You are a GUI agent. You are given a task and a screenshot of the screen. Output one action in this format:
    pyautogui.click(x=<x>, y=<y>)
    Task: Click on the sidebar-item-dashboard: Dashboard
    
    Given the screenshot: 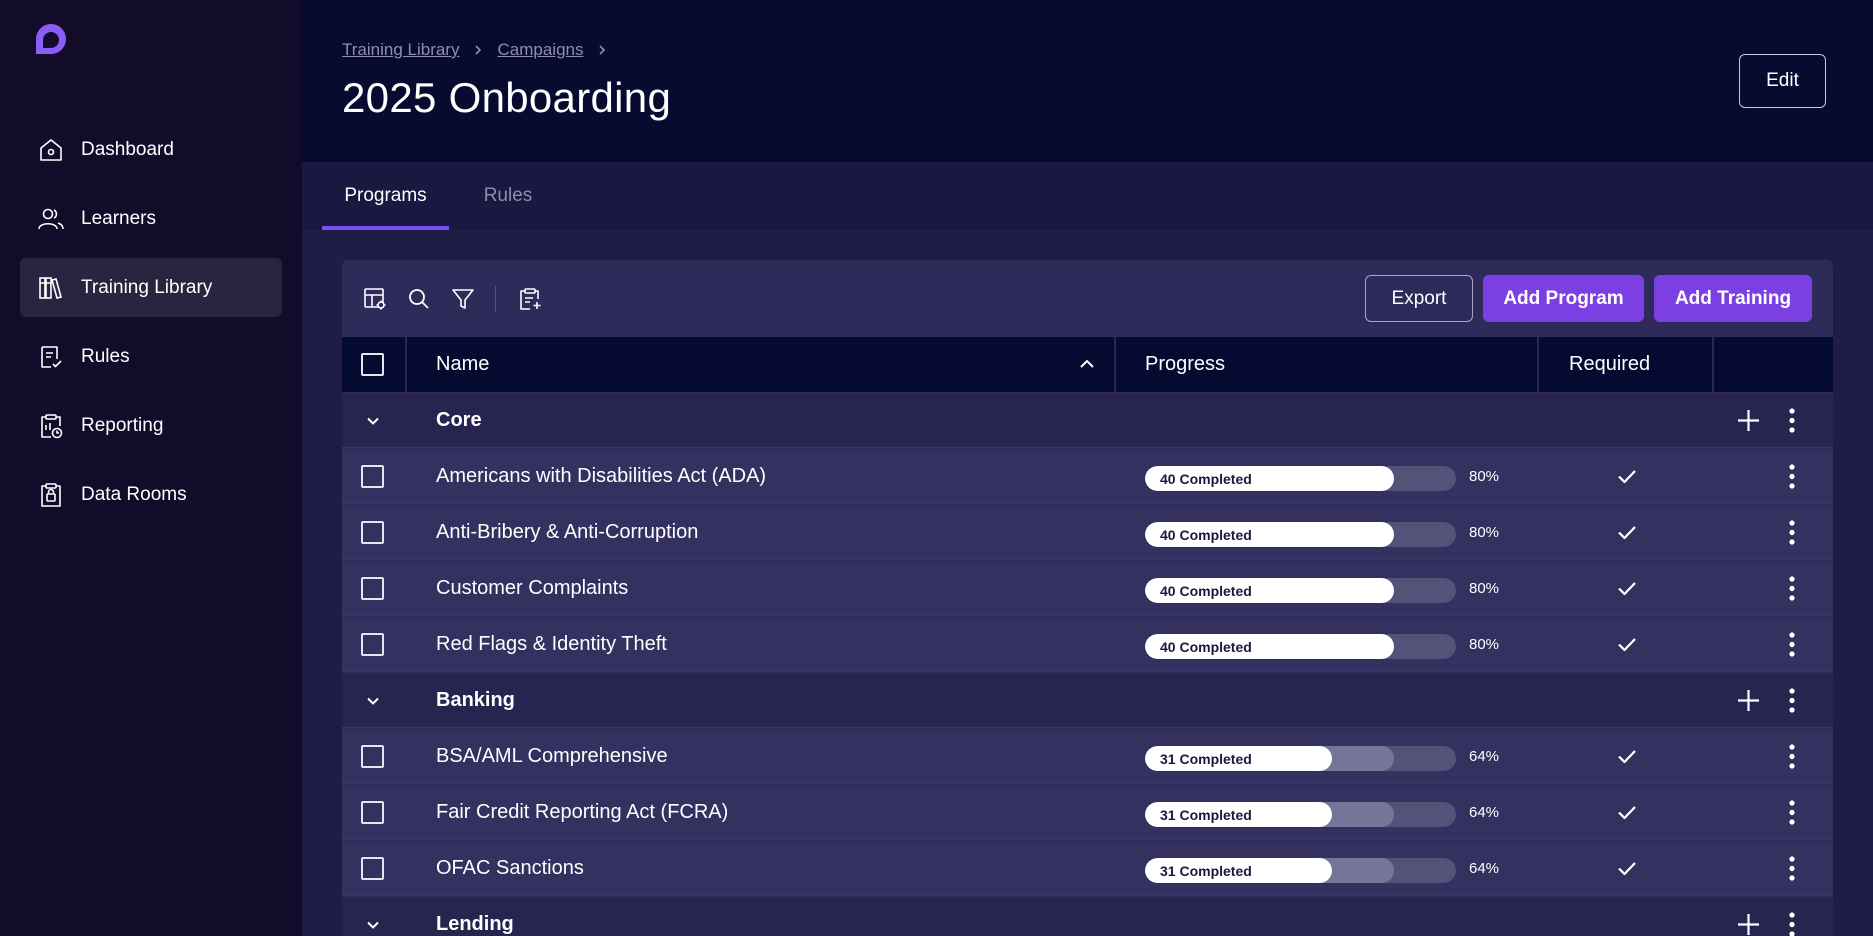 What is the action you would take?
    pyautogui.click(x=151, y=149)
    